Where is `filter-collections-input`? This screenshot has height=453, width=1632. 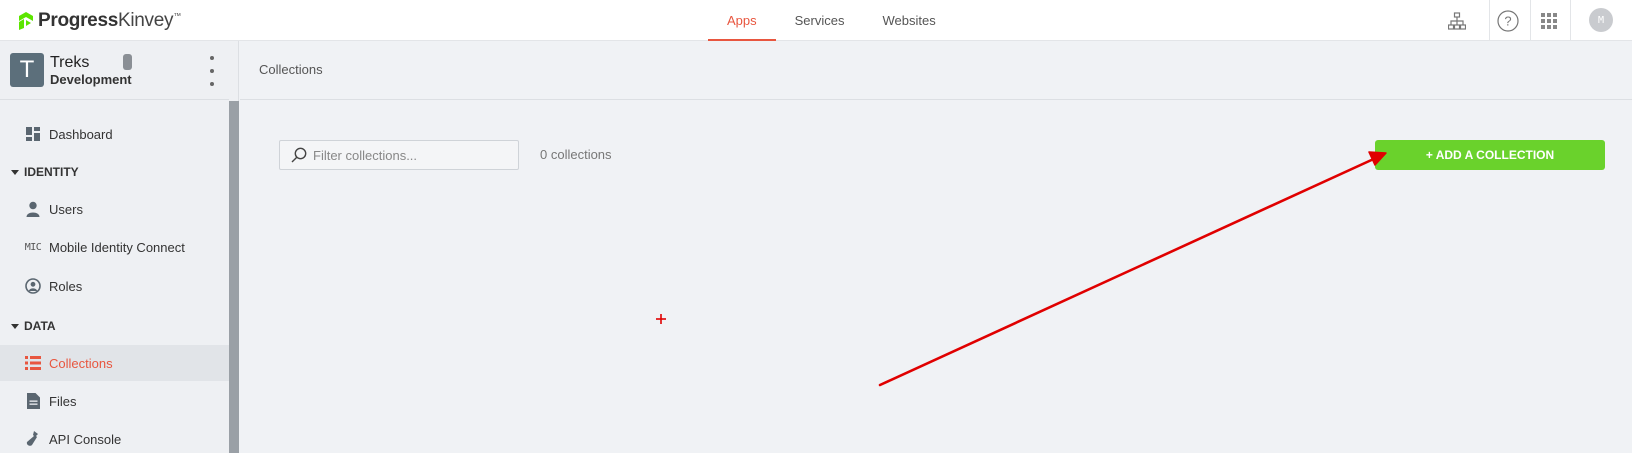 filter-collections-input is located at coordinates (413, 155).